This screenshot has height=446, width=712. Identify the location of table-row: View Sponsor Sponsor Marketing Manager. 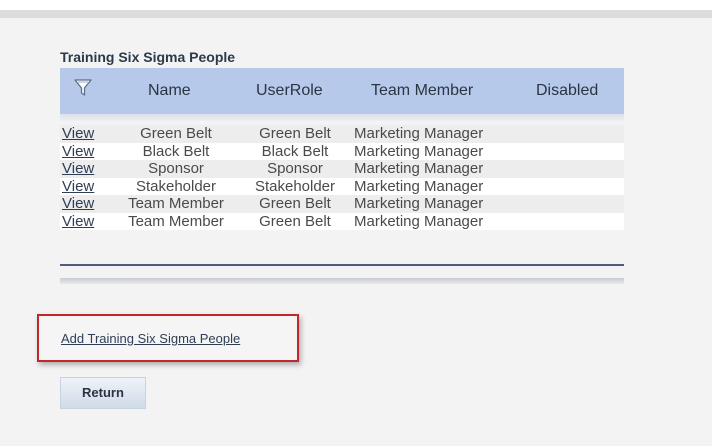
(342, 169).